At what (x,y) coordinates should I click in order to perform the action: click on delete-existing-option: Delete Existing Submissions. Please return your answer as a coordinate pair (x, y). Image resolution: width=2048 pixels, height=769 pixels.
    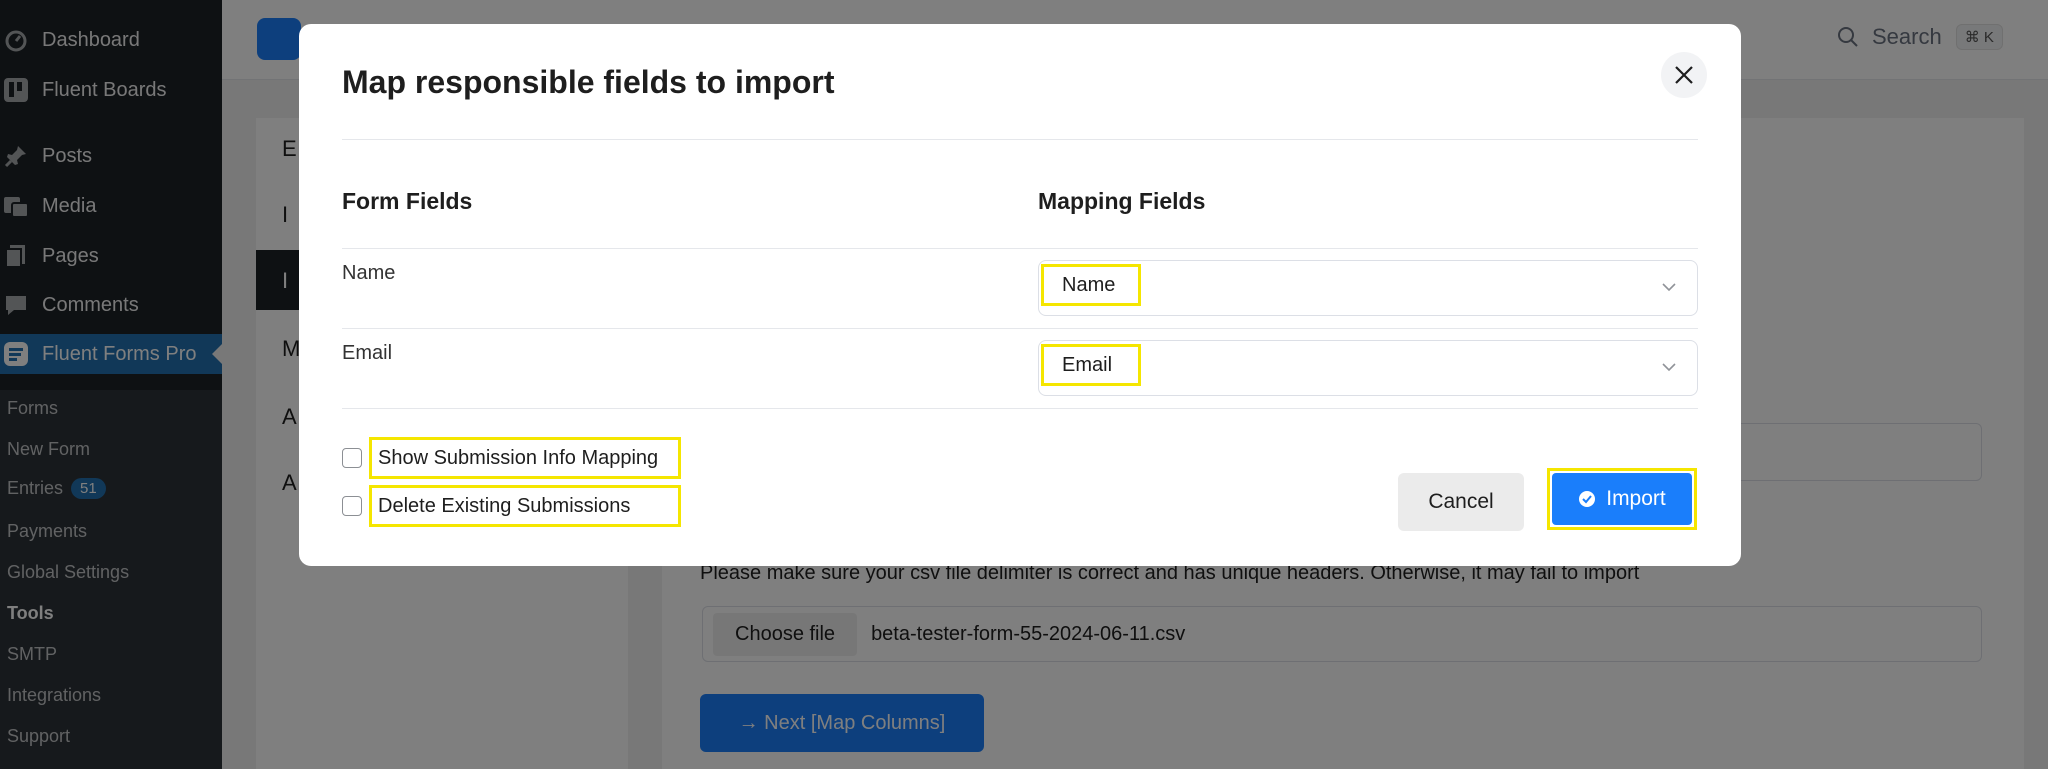
    Looking at the image, I should click on (511, 506).